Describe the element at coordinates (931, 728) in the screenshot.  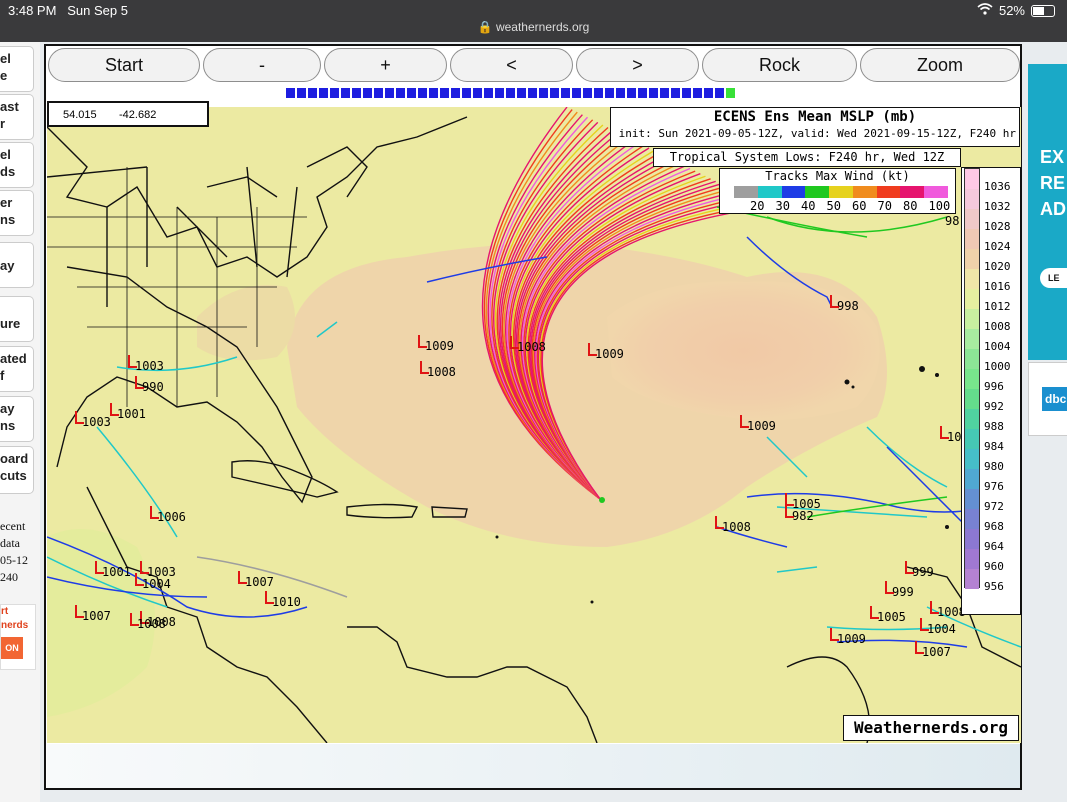
I see `watermark: Weathernerds.org` at that location.